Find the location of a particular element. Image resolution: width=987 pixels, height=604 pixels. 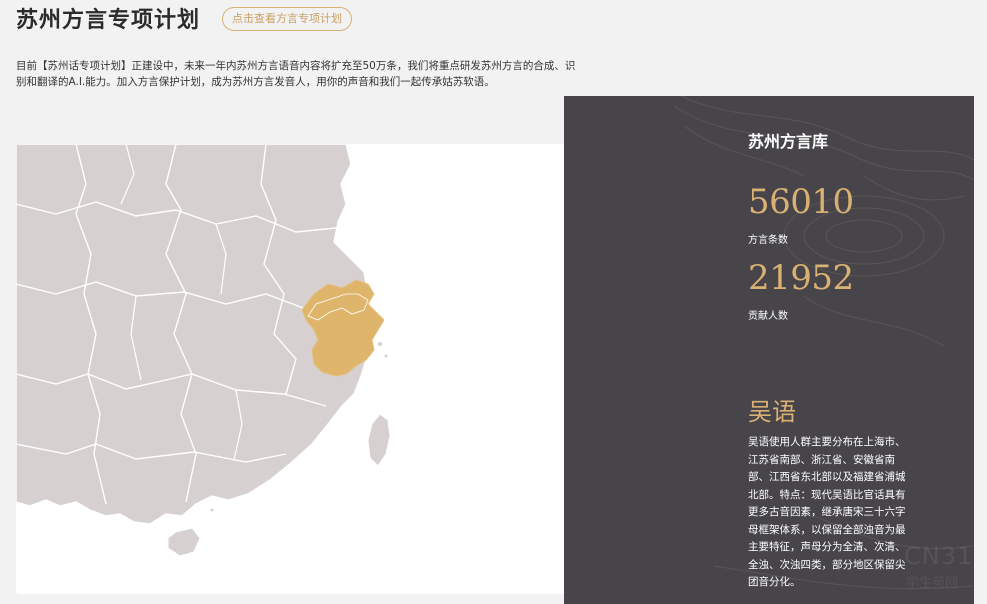

view-plan-button: 点击查看方言专项计划 is located at coordinates (287, 19).